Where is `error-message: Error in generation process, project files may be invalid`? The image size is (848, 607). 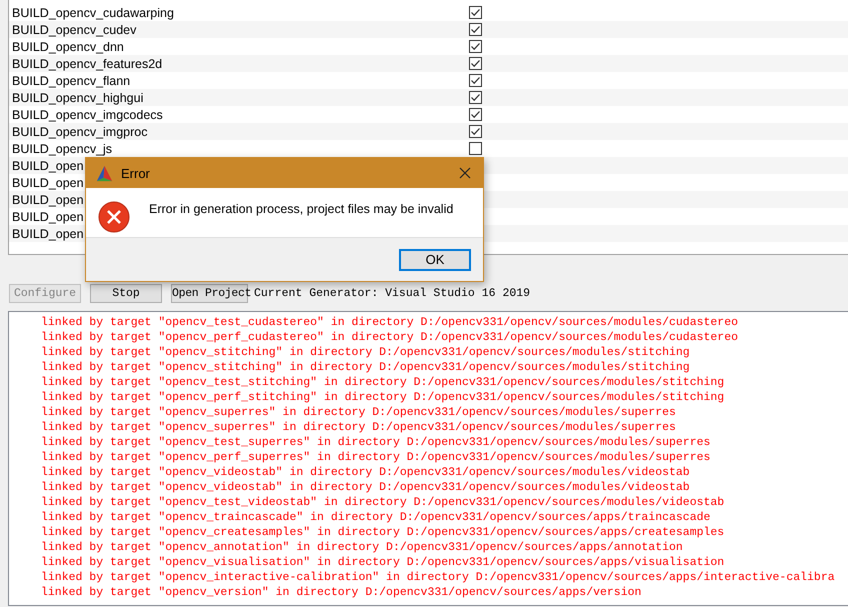 error-message: Error in generation process, project files may be invalid is located at coordinates (301, 208).